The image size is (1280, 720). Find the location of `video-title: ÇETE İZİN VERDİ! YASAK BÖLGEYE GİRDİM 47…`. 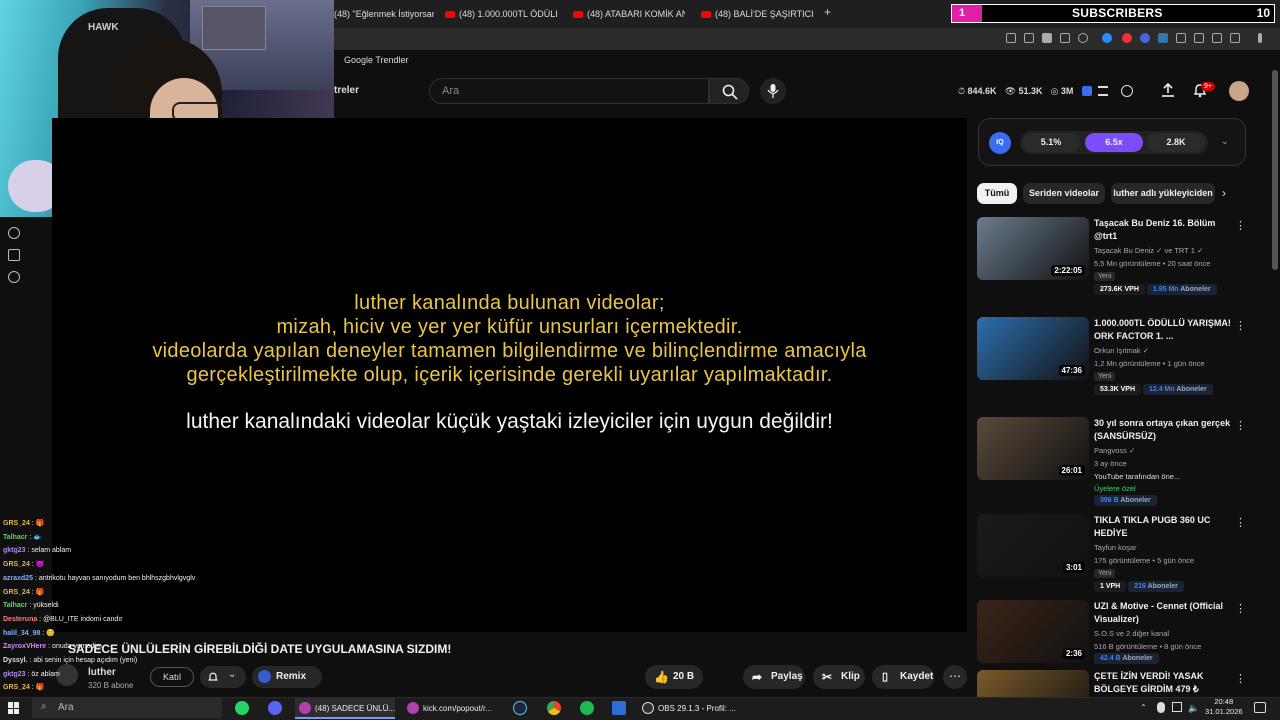

video-title: ÇETE İZİN VERDİ! YASAK BÖLGEYE GİRDİM 47… is located at coordinates (1163, 683).